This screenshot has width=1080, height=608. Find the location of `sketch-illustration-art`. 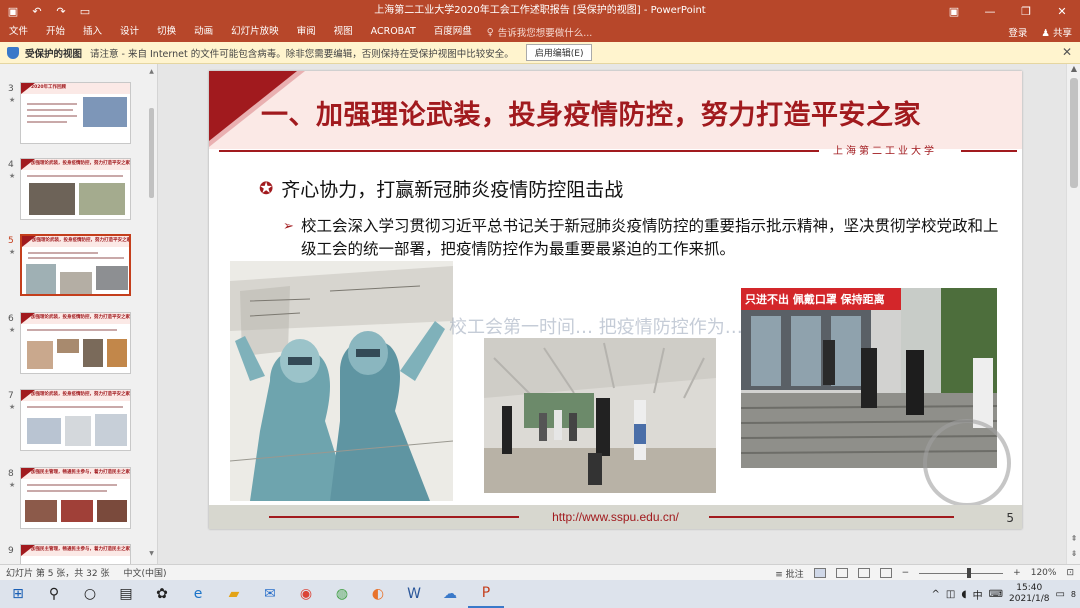

sketch-illustration-art is located at coordinates (341, 381).